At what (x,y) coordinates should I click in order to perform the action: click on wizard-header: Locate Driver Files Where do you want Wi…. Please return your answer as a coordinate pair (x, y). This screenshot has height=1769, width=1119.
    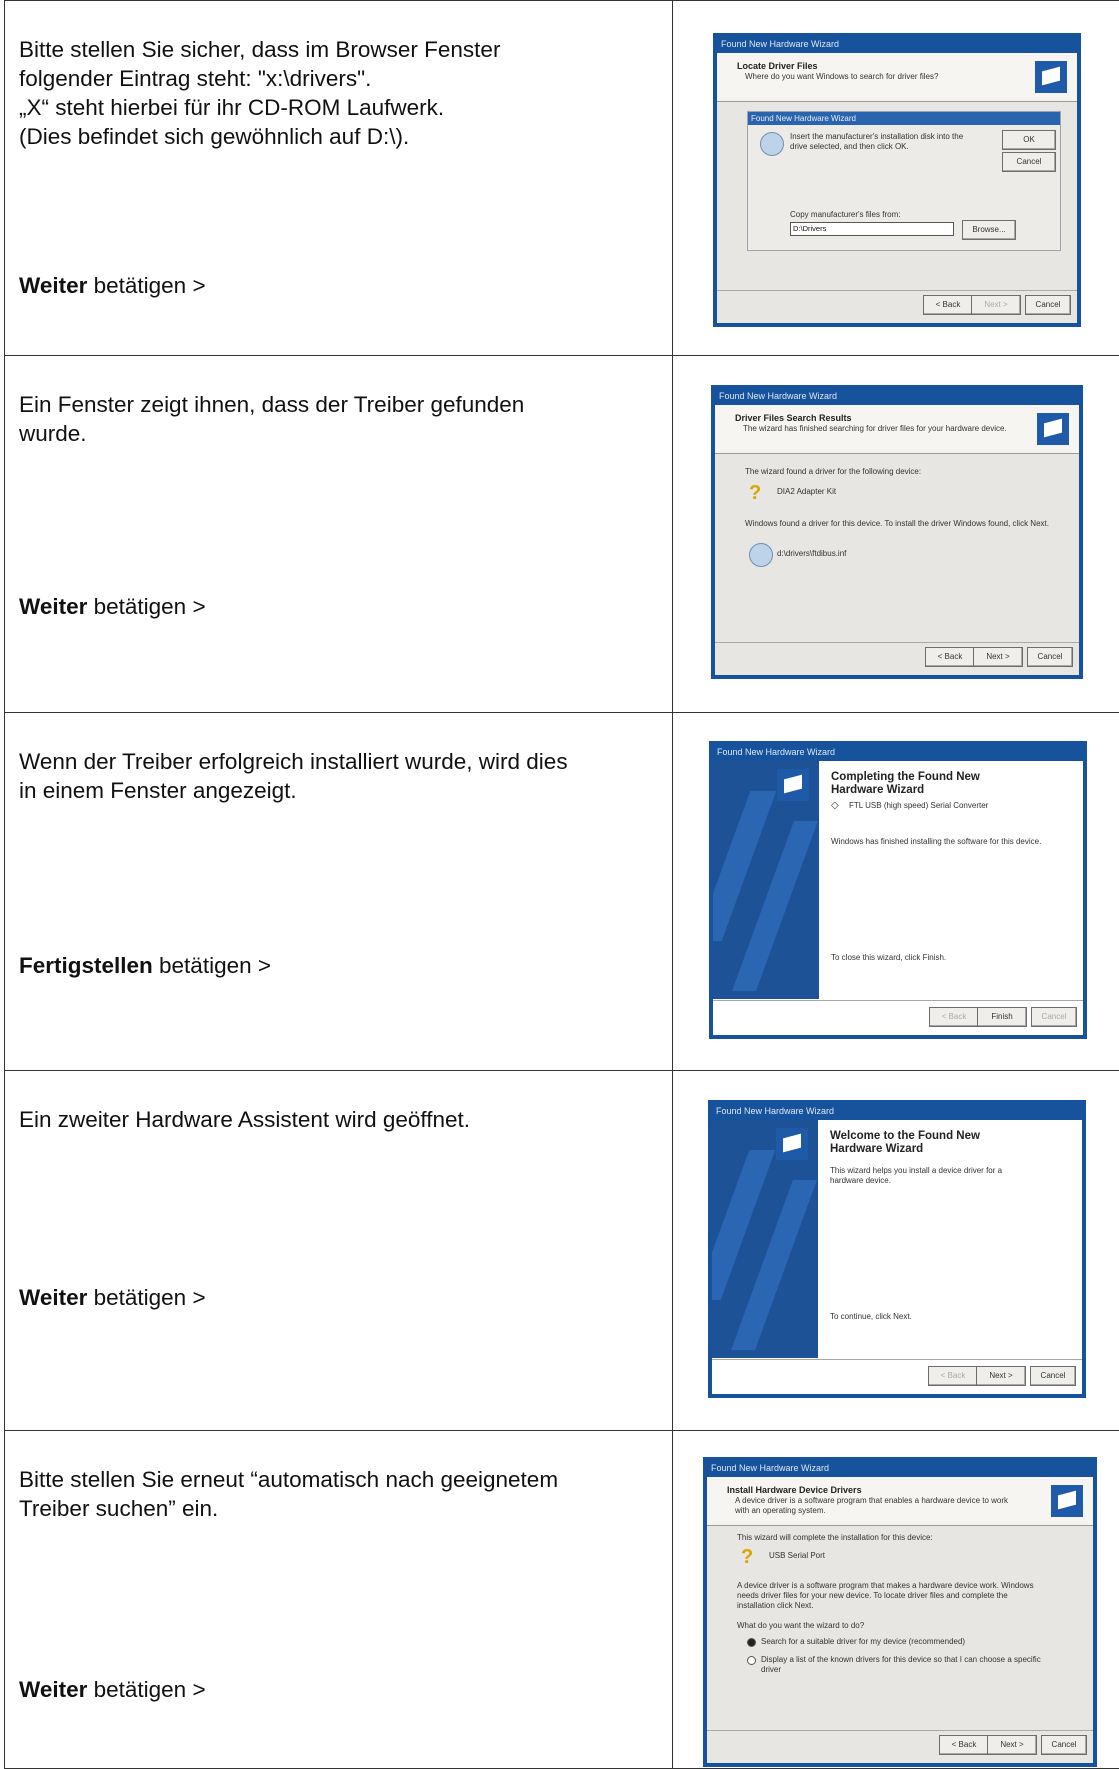
    Looking at the image, I should click on (897, 77).